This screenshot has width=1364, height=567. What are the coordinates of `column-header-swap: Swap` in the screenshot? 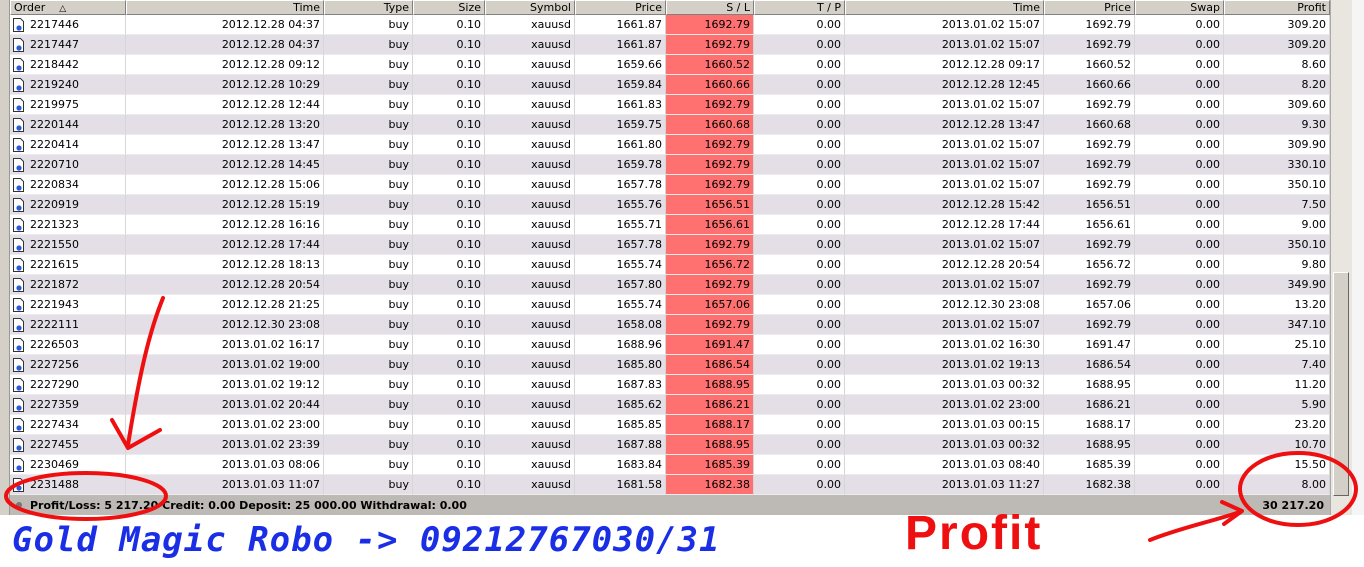 It's located at (1179, 7).